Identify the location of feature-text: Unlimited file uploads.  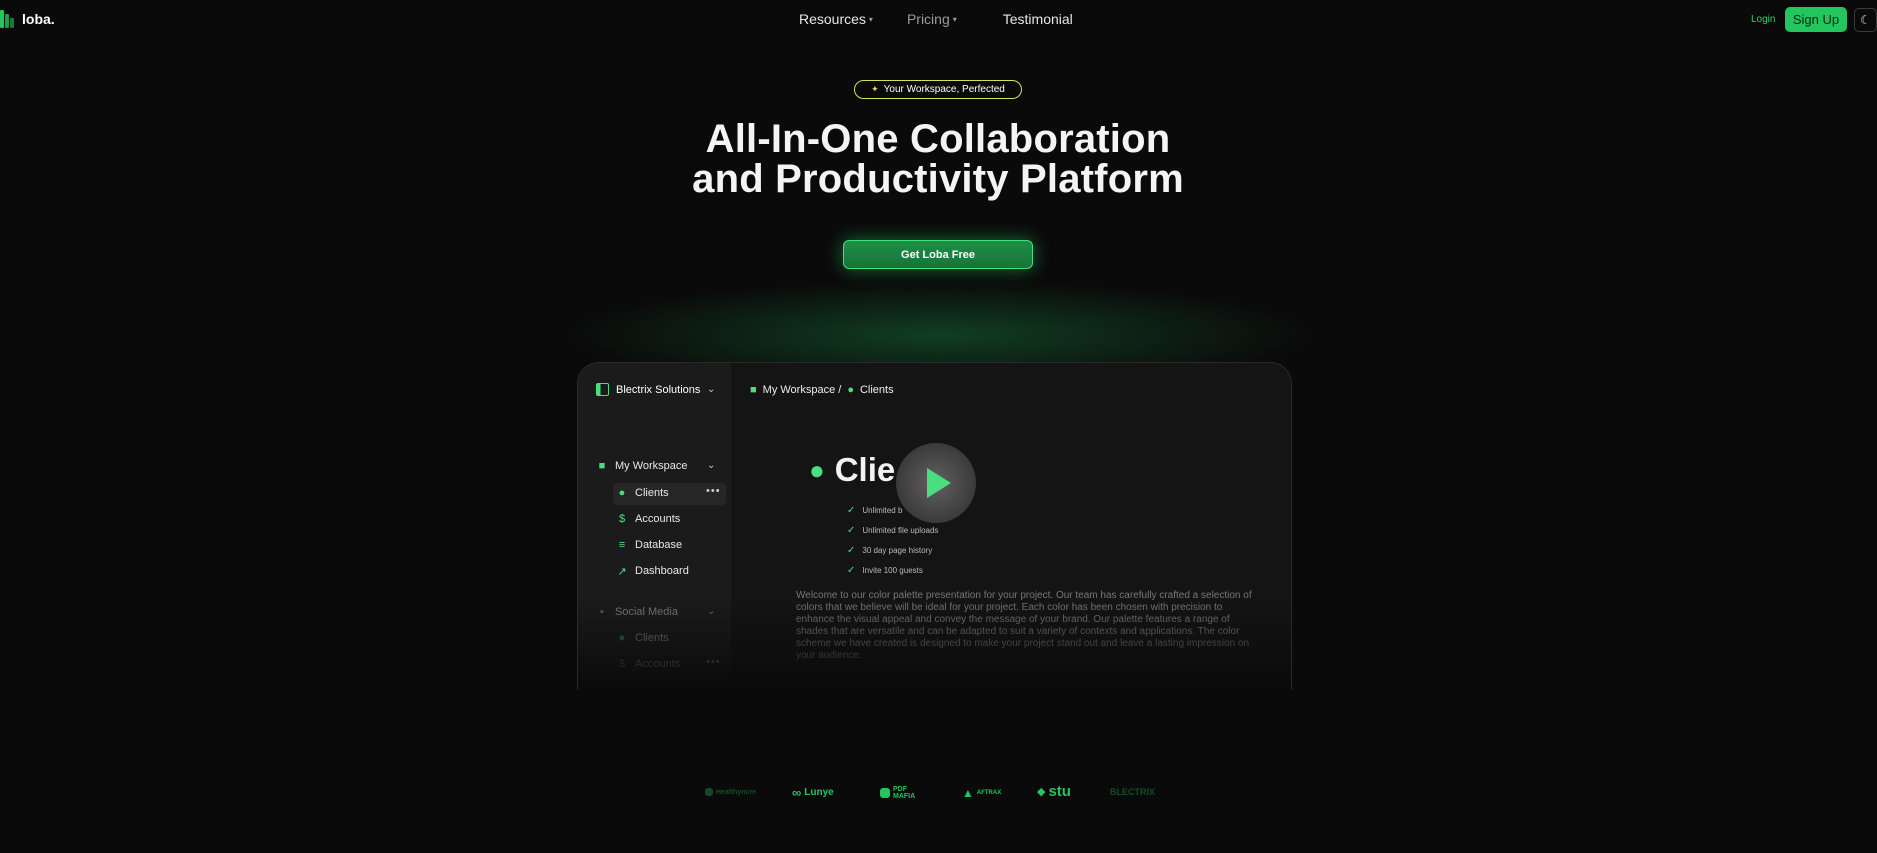
(900, 530).